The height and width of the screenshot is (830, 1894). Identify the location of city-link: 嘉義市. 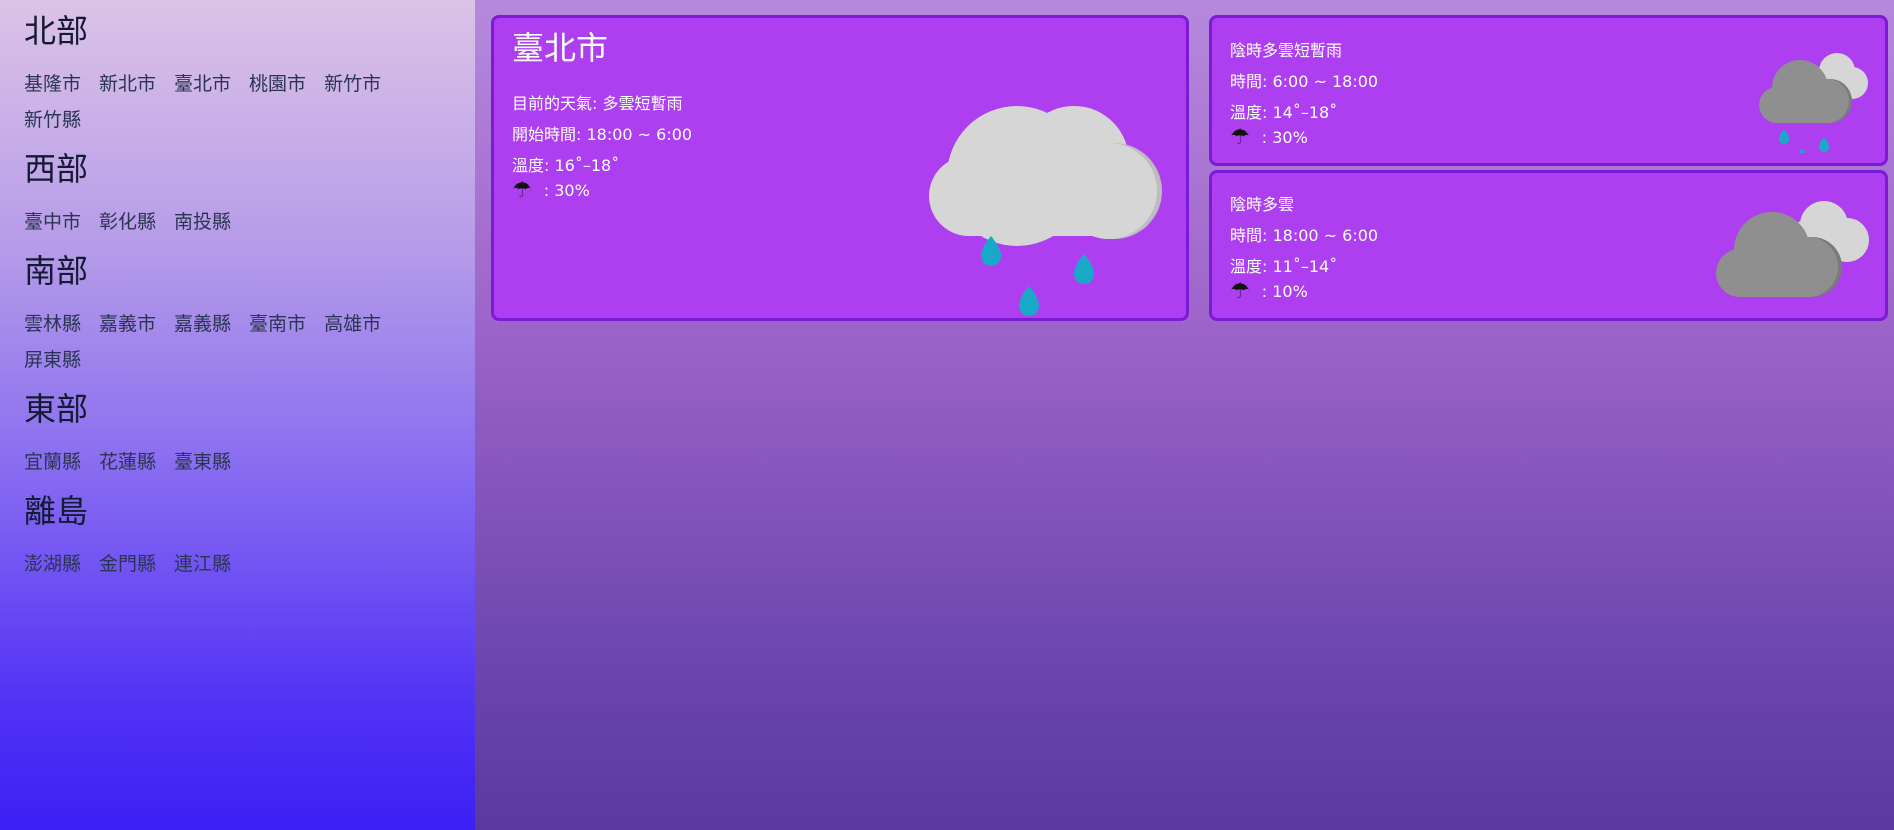
(127, 324).